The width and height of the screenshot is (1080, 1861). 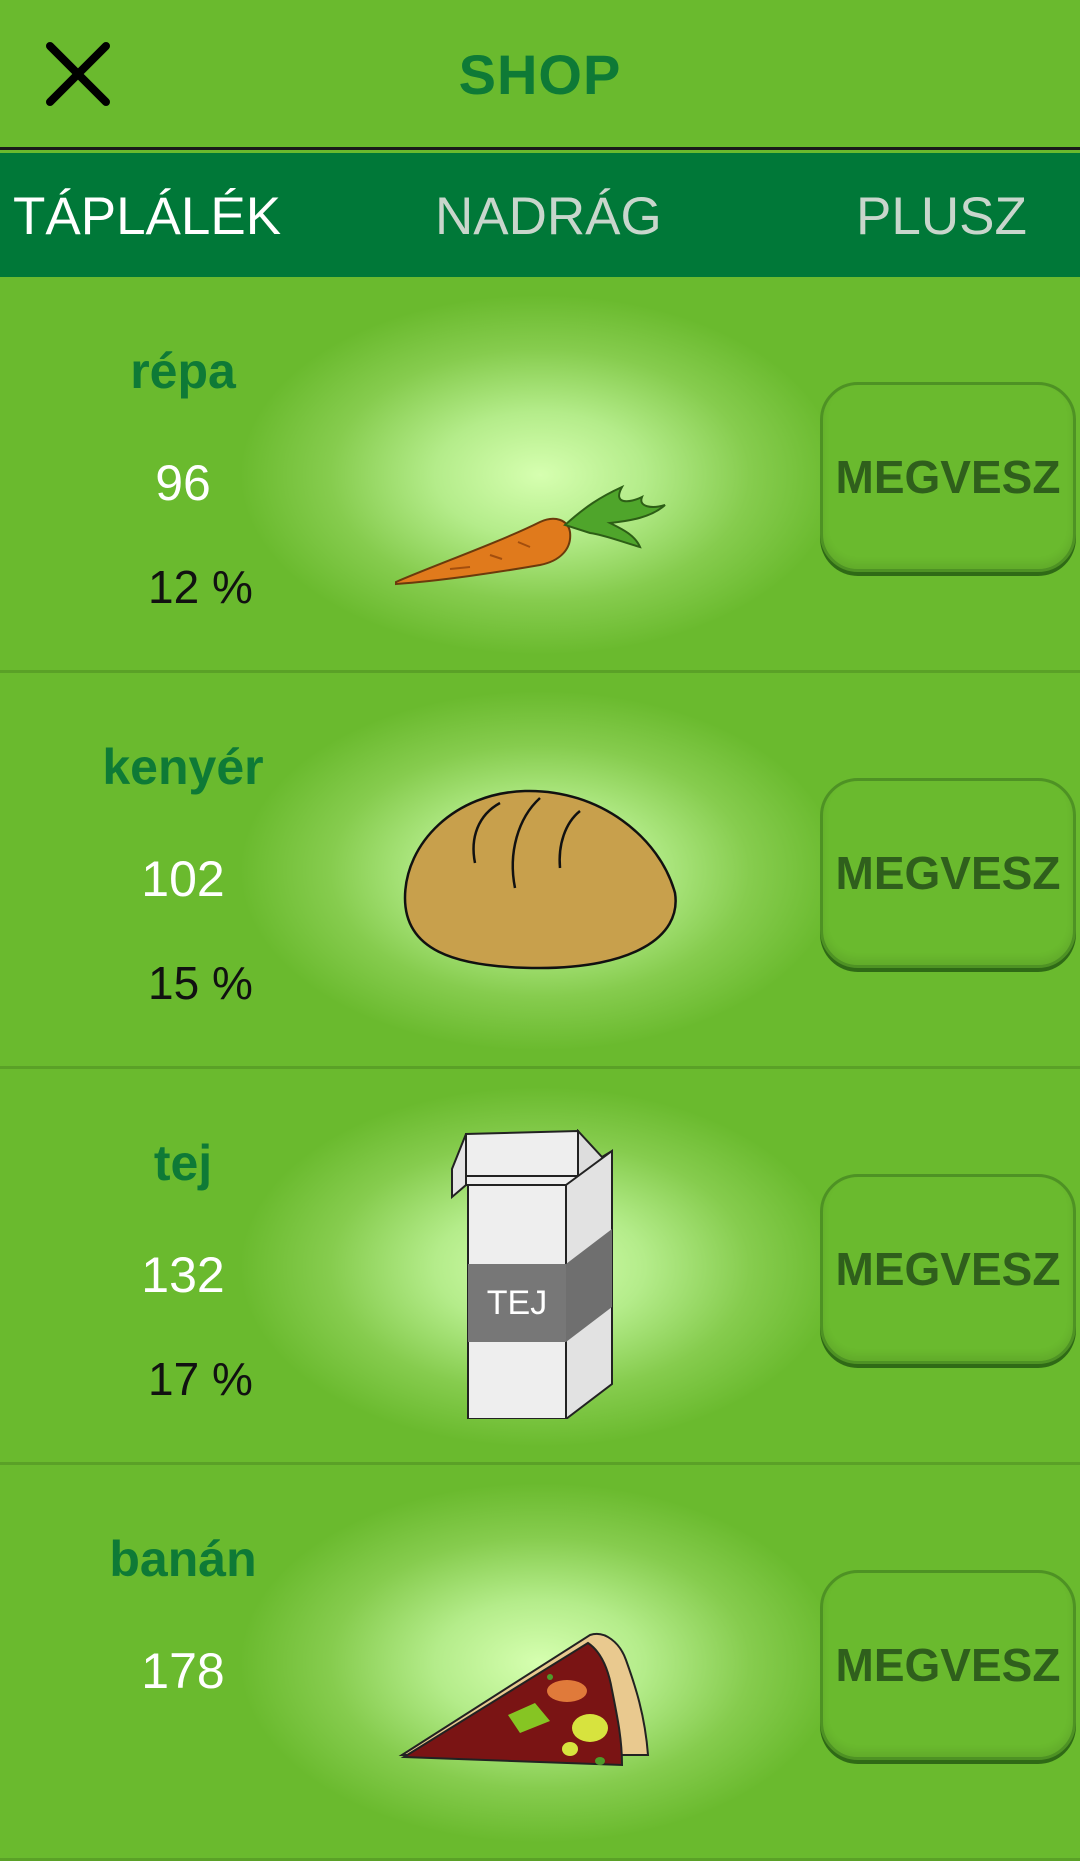 What do you see at coordinates (941, 216) in the screenshot?
I see `tab-plusz: PLUSZ` at bounding box center [941, 216].